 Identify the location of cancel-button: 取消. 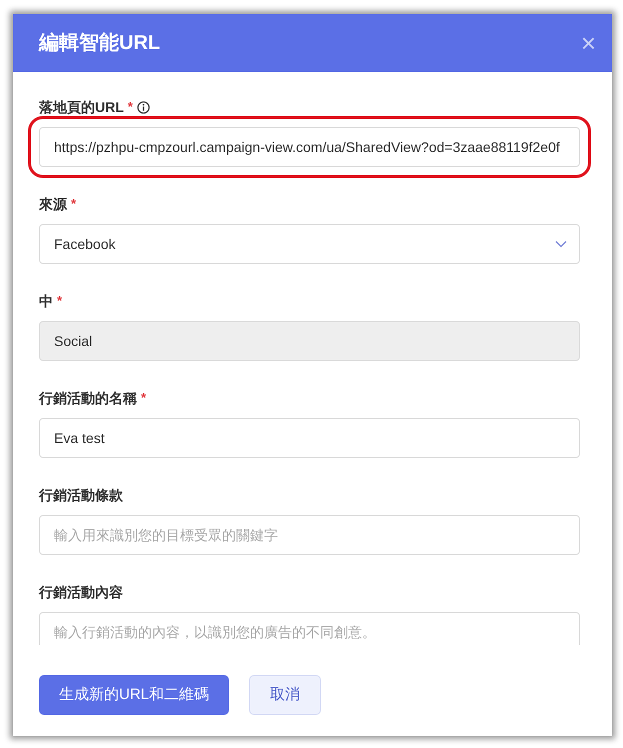
(285, 695).